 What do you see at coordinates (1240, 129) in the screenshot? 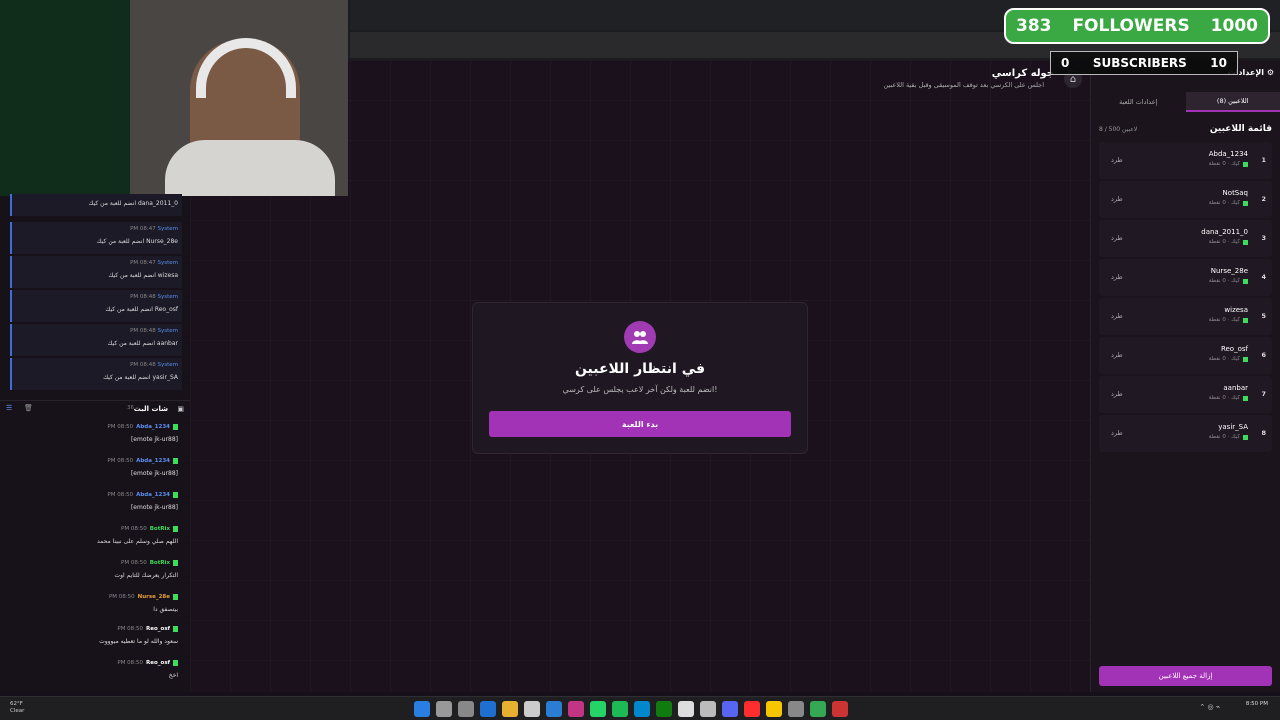
I see `players-list-title: قائمة اللاعبين` at bounding box center [1240, 129].